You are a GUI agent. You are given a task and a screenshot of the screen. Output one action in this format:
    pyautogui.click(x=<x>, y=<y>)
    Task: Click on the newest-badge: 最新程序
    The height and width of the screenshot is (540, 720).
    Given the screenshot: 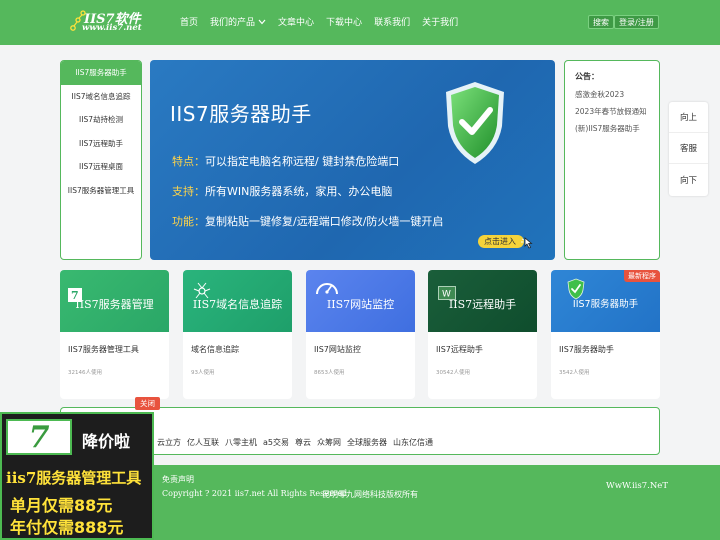 What is the action you would take?
    pyautogui.click(x=642, y=276)
    